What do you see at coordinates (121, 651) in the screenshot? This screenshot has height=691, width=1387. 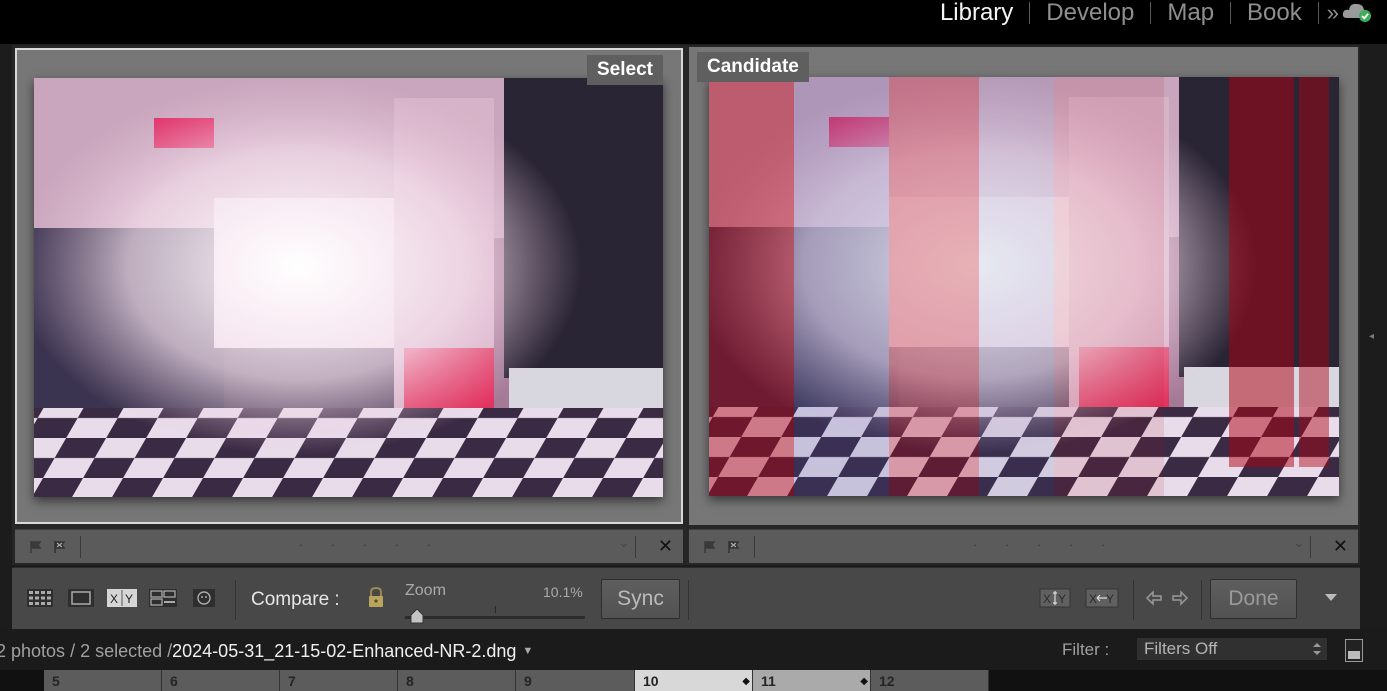 I see `selection-count: / 2 selected /` at bounding box center [121, 651].